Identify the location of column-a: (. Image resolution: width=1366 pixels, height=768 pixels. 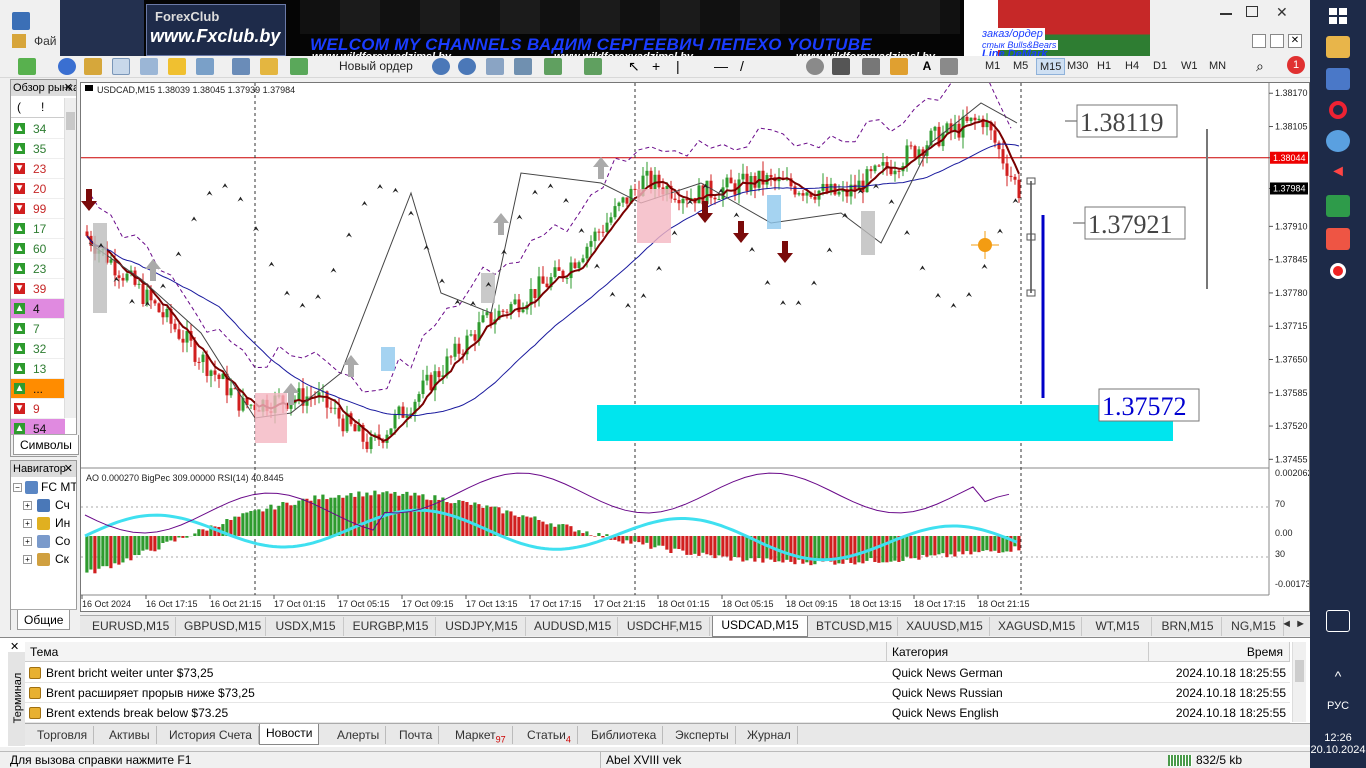
(19, 107).